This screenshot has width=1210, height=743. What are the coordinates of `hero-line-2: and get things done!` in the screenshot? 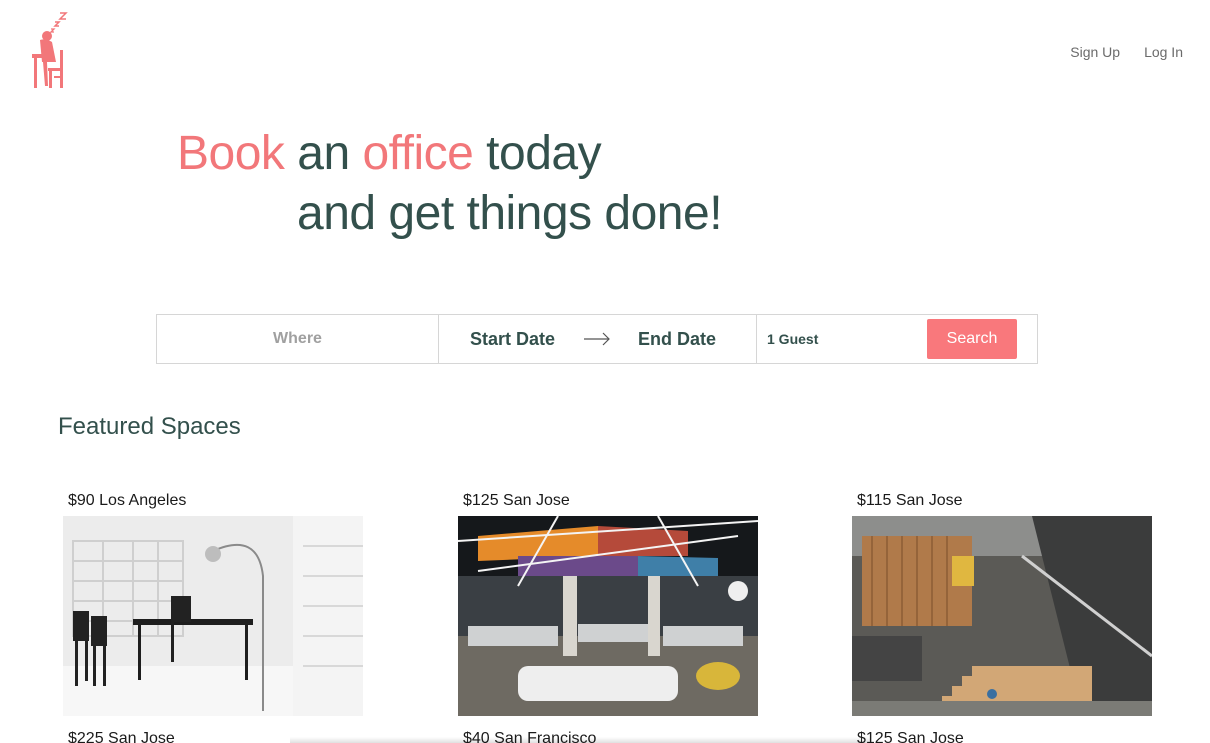 It's located at (510, 213).